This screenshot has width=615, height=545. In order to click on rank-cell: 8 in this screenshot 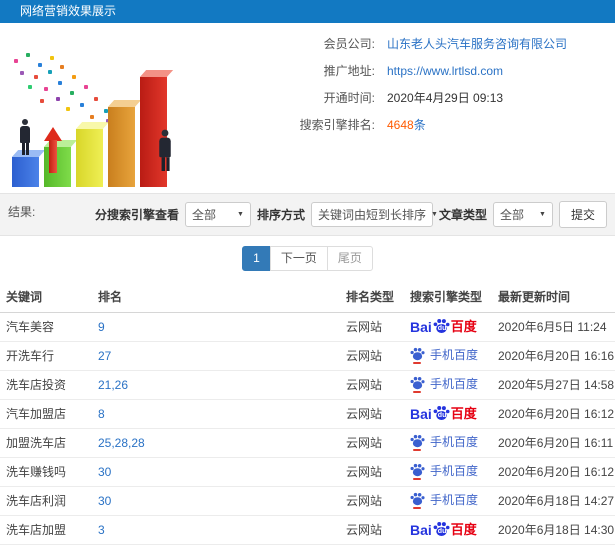, I will do `click(216, 414)`.